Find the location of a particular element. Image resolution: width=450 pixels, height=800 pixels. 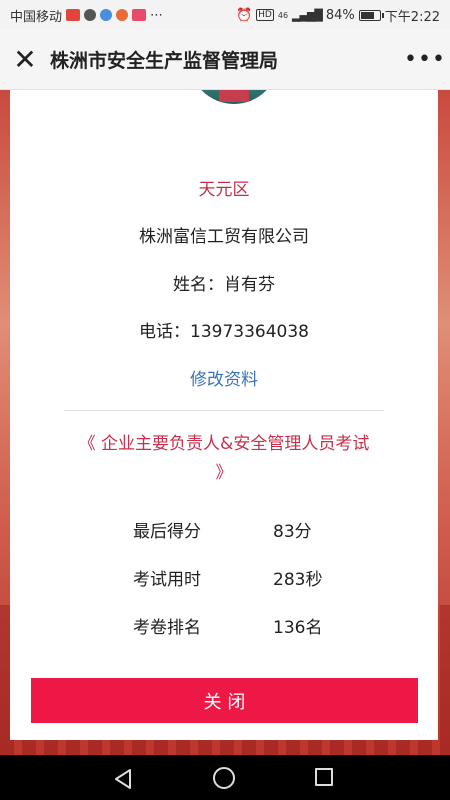

battery-percent: 84% is located at coordinates (340, 15).